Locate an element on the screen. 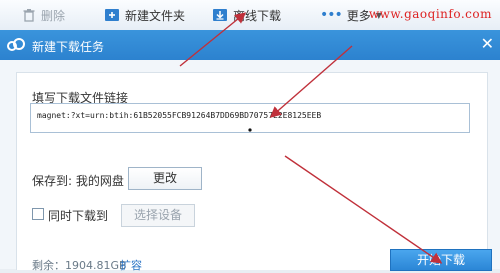 The image size is (500, 273). expand-link: 扩容 is located at coordinates (131, 265).